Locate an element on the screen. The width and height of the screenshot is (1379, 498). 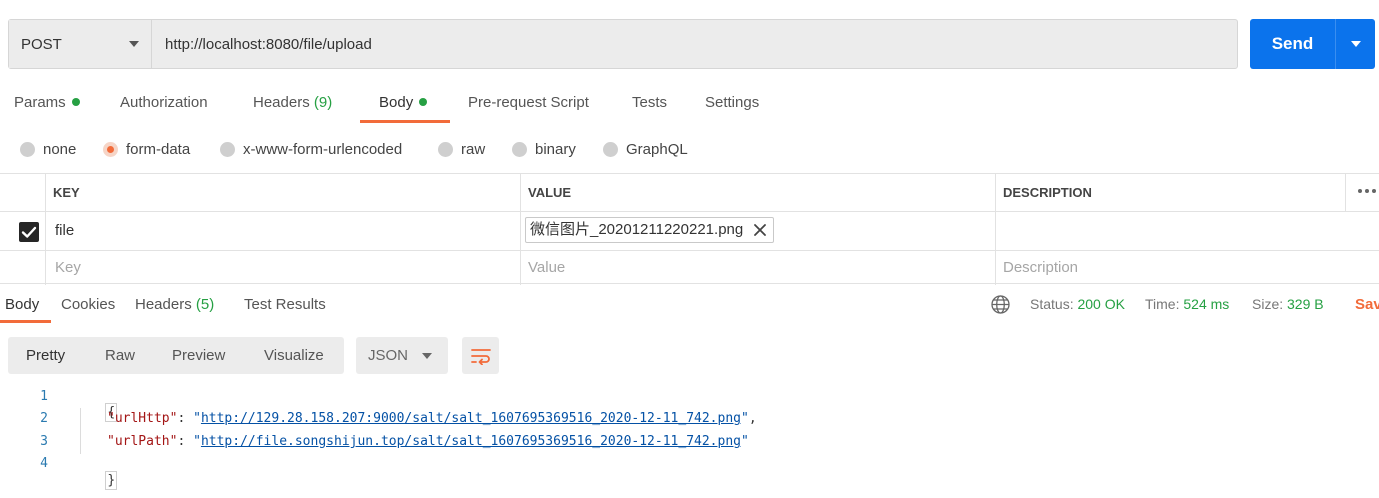
tab-headers: Headers (9) is located at coordinates (292, 106).